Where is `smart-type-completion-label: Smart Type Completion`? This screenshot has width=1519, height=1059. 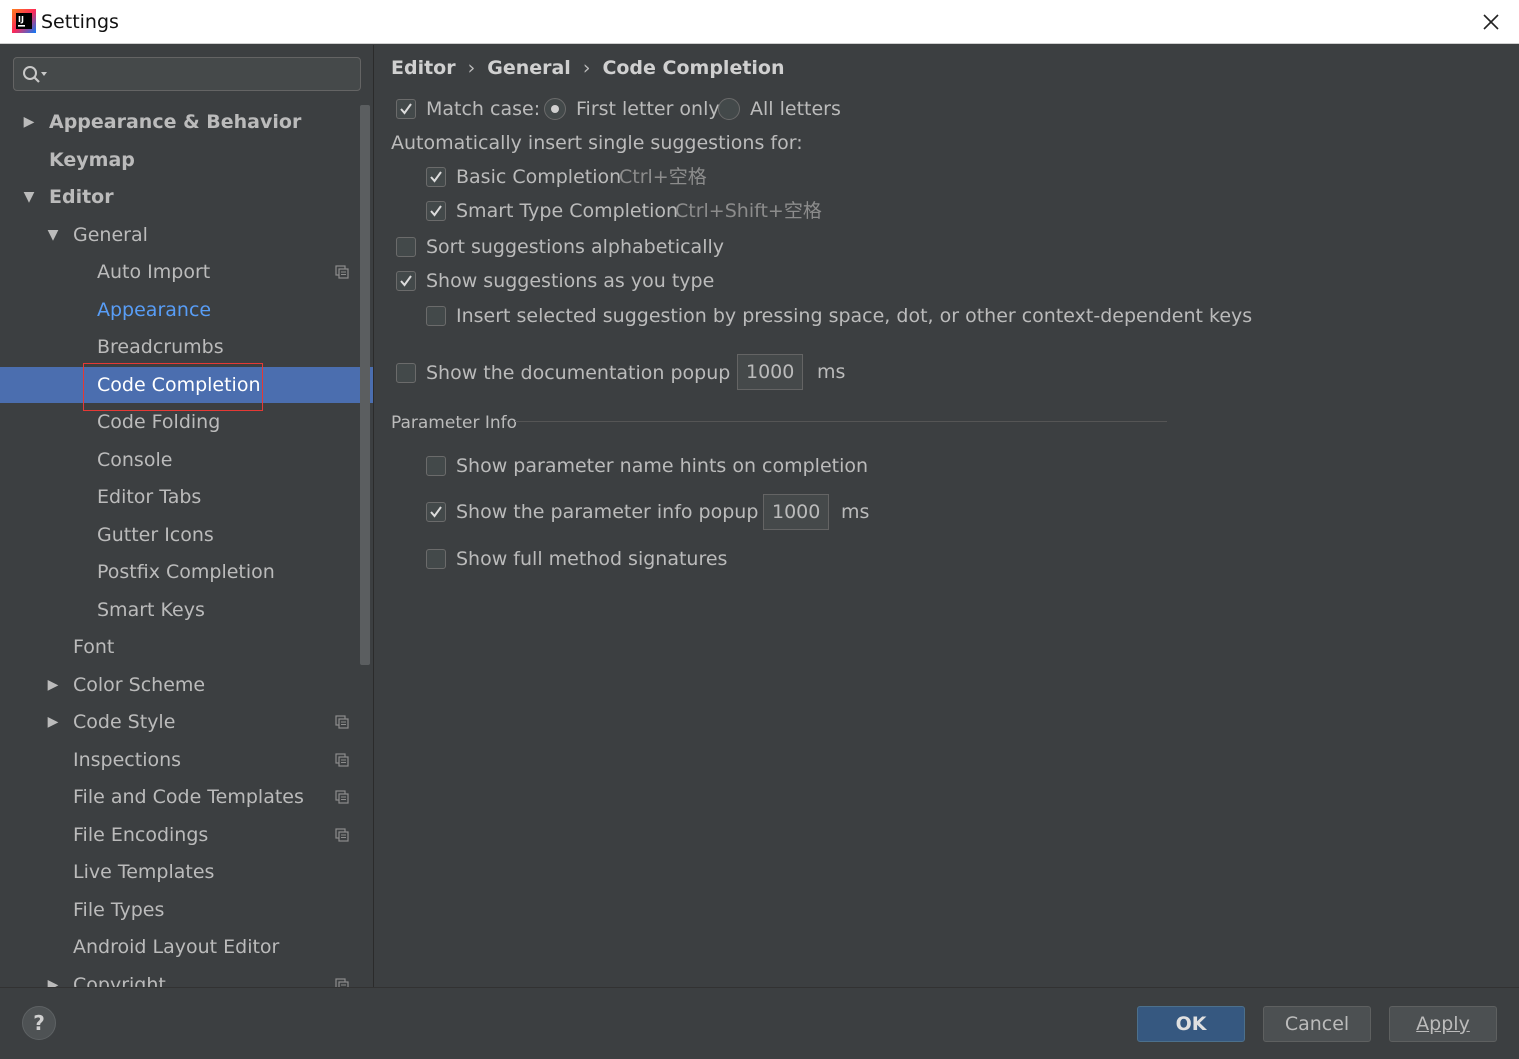 smart-type-completion-label: Smart Type Completion is located at coordinates (567, 211).